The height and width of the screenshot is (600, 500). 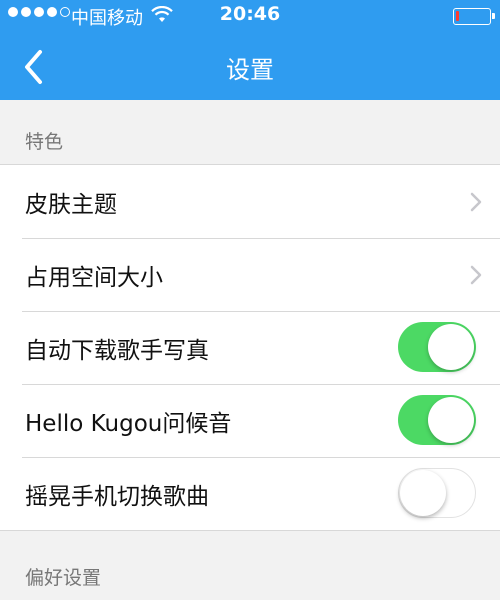 I want to click on settings-row-hello-kugou-greeting: Hello Kugou问候音, so click(x=250, y=420).